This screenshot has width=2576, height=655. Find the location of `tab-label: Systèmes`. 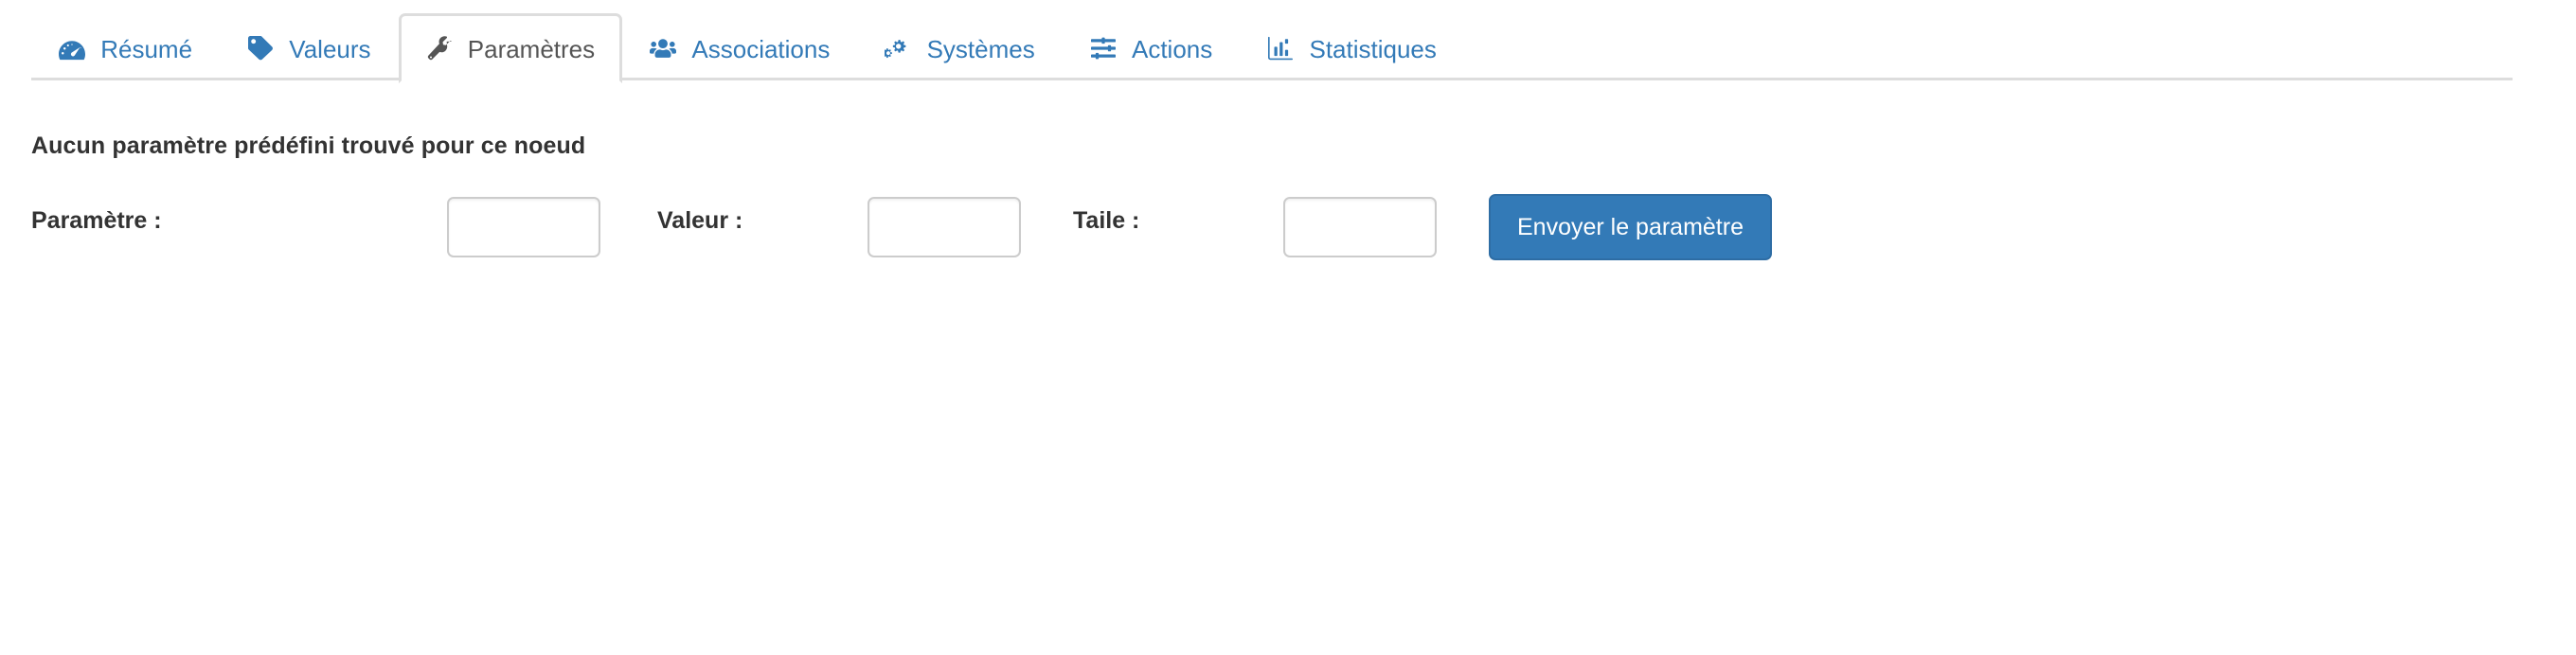

tab-label: Systèmes is located at coordinates (980, 49).